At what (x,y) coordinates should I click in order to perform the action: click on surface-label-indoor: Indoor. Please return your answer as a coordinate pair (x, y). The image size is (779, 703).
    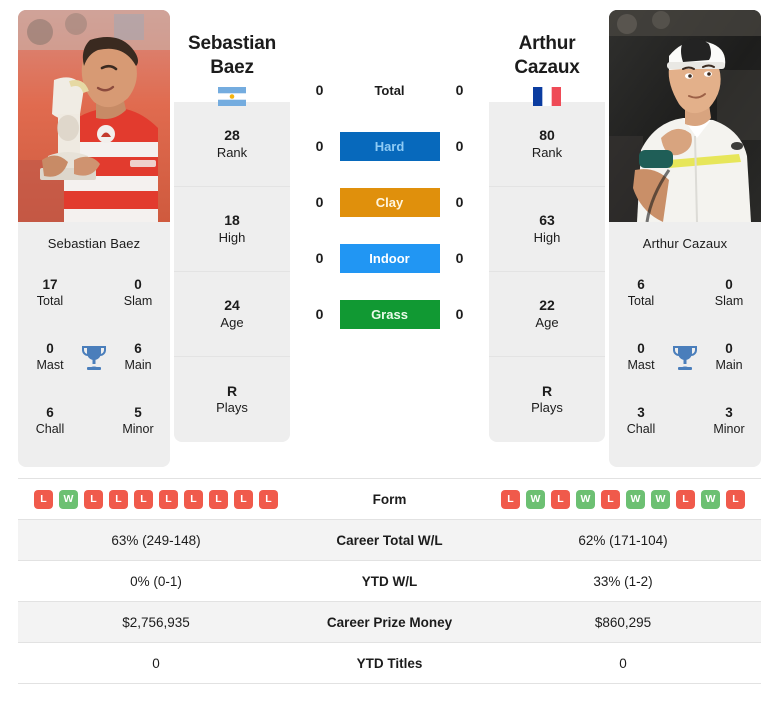
    Looking at the image, I should click on (389, 258).